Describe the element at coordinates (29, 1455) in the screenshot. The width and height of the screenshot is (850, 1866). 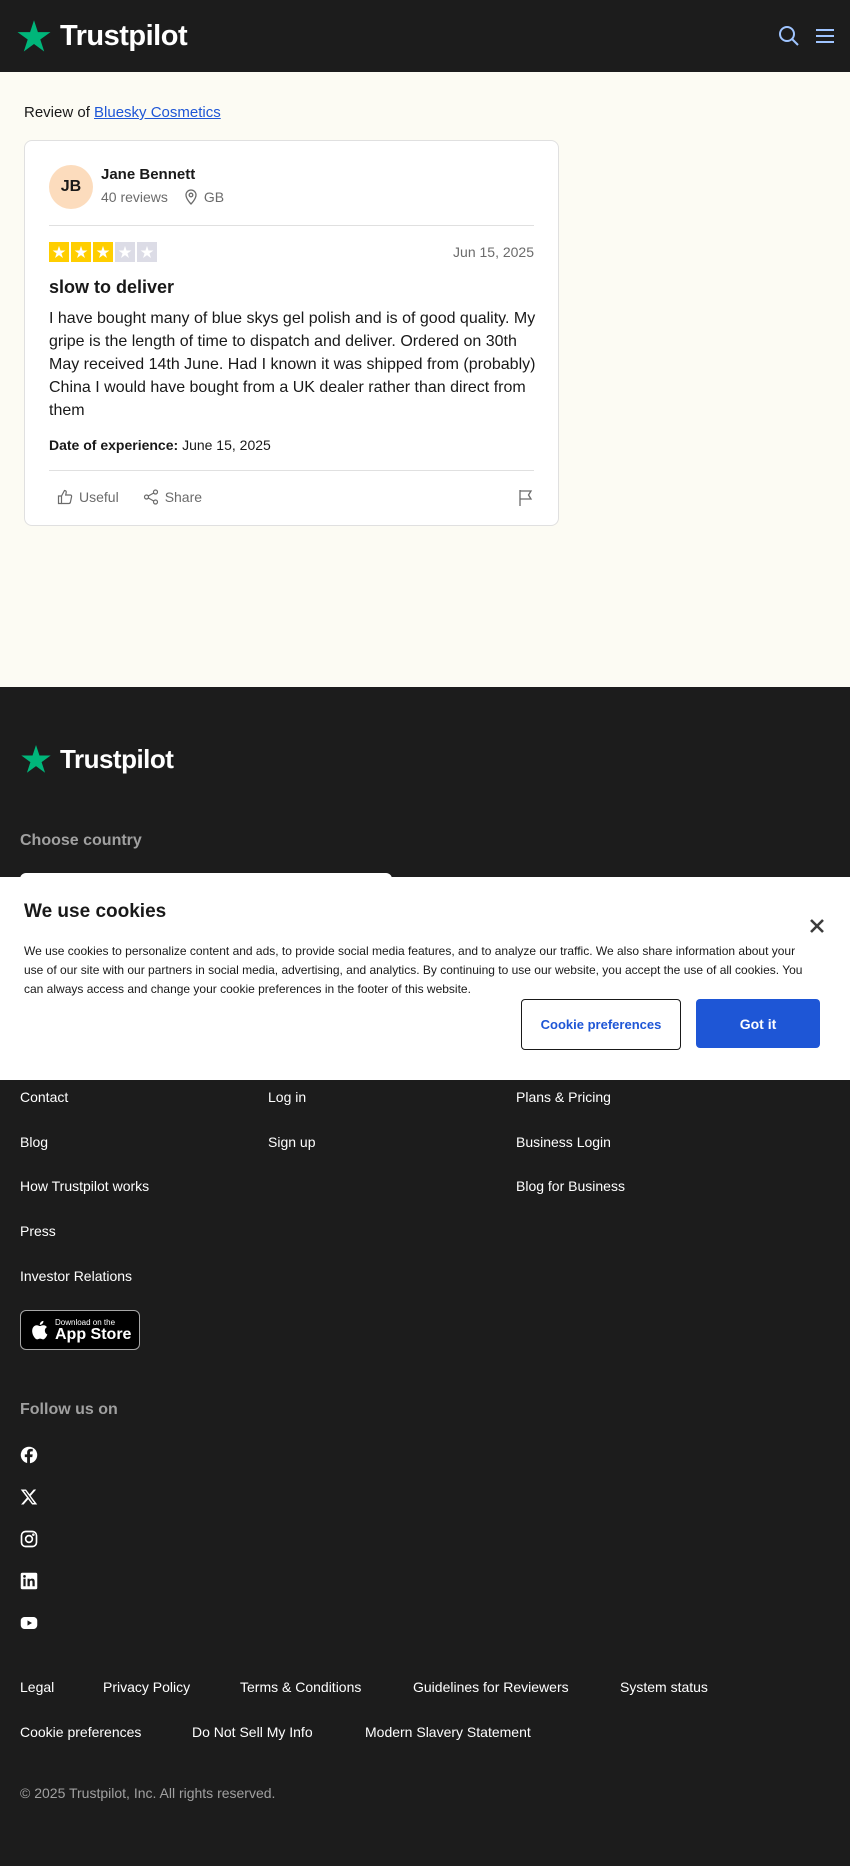
I see `facebook-icon` at that location.